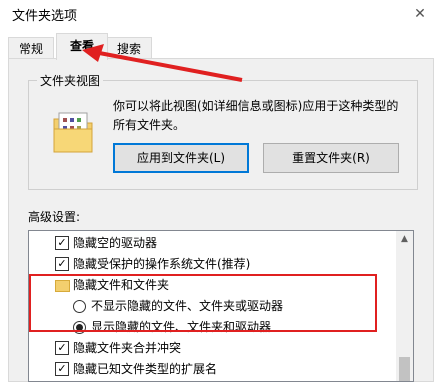 This screenshot has width=438, height=382. What do you see at coordinates (404, 369) in the screenshot?
I see `scroll-thumb` at bounding box center [404, 369].